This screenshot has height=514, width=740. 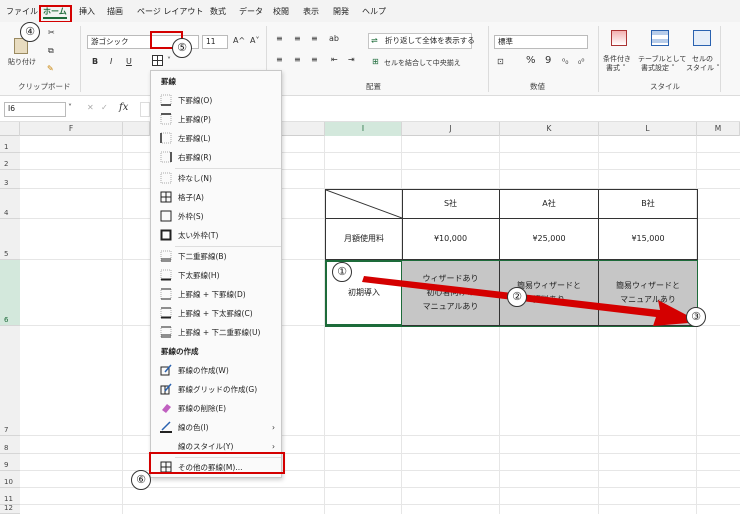 I want to click on row-header-8: 8, so click(x=10, y=445).